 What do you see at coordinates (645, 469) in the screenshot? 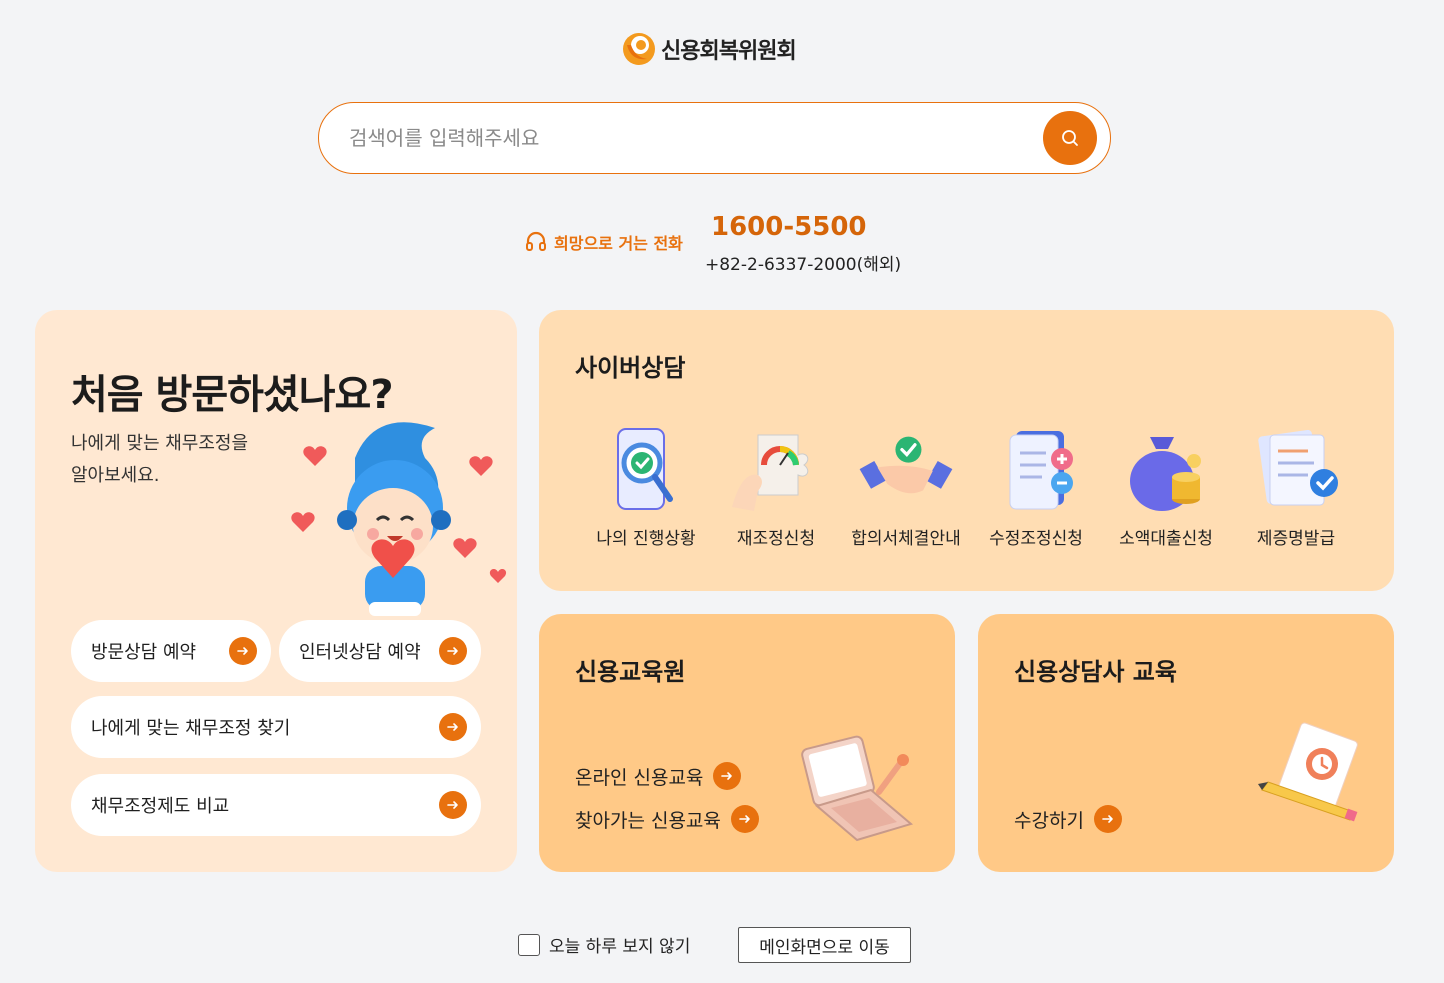
I see `magnifier-check-icon` at bounding box center [645, 469].